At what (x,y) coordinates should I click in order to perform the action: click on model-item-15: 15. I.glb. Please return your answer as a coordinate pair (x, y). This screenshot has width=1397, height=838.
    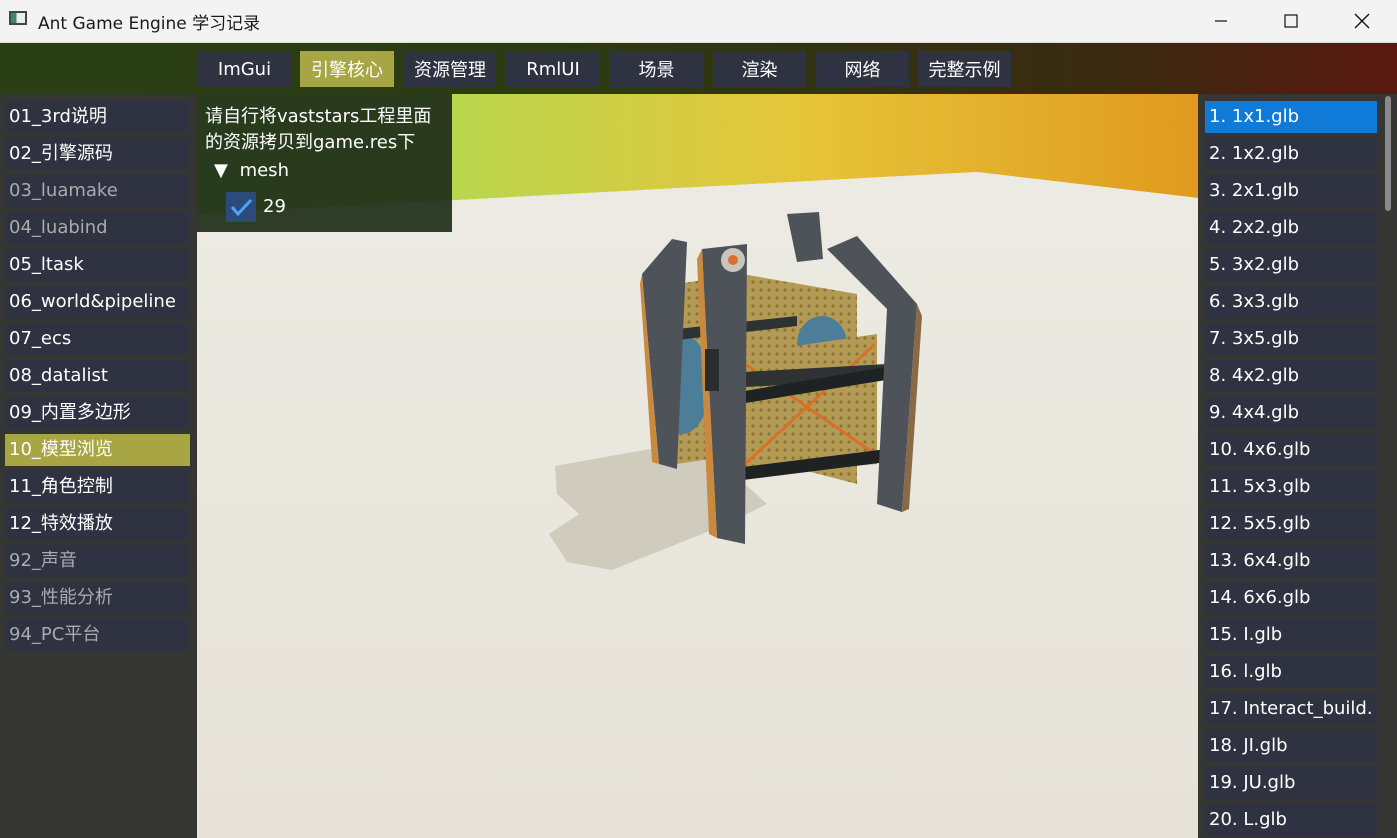
    Looking at the image, I should click on (1291, 635).